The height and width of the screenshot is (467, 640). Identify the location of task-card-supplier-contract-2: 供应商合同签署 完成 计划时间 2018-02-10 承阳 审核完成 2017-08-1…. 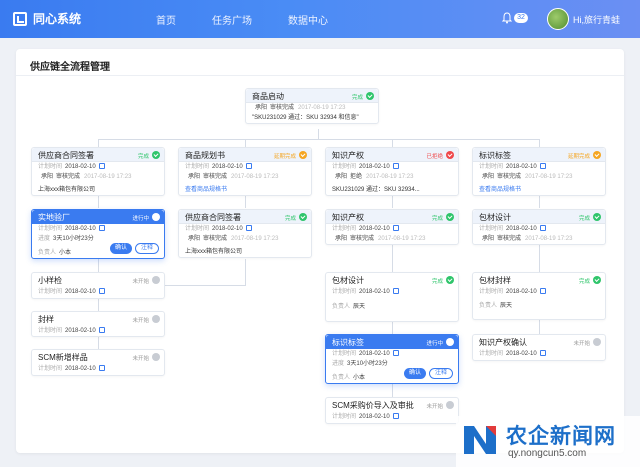
(245, 233).